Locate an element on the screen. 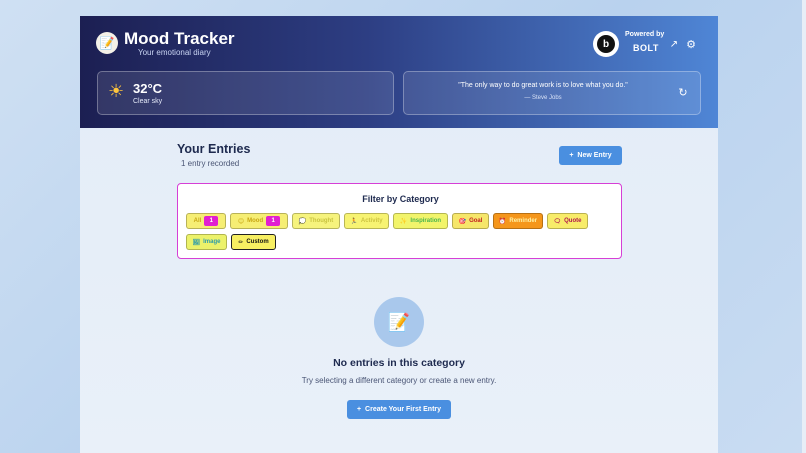  filter-chip-inspiration: ✨ Inspiration is located at coordinates (420, 221).